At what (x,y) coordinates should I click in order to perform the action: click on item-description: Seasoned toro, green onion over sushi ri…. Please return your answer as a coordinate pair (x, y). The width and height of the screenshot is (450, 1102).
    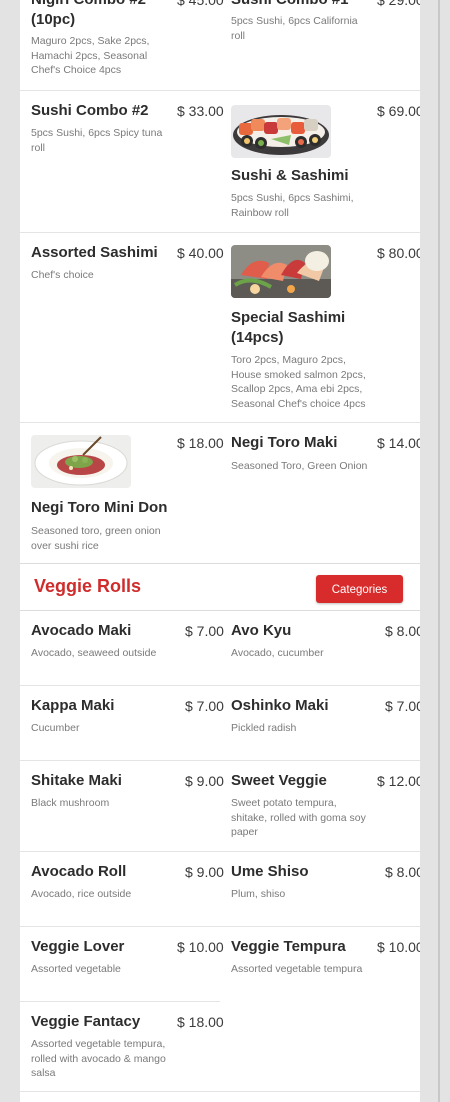
    Looking at the image, I should click on (96, 538).